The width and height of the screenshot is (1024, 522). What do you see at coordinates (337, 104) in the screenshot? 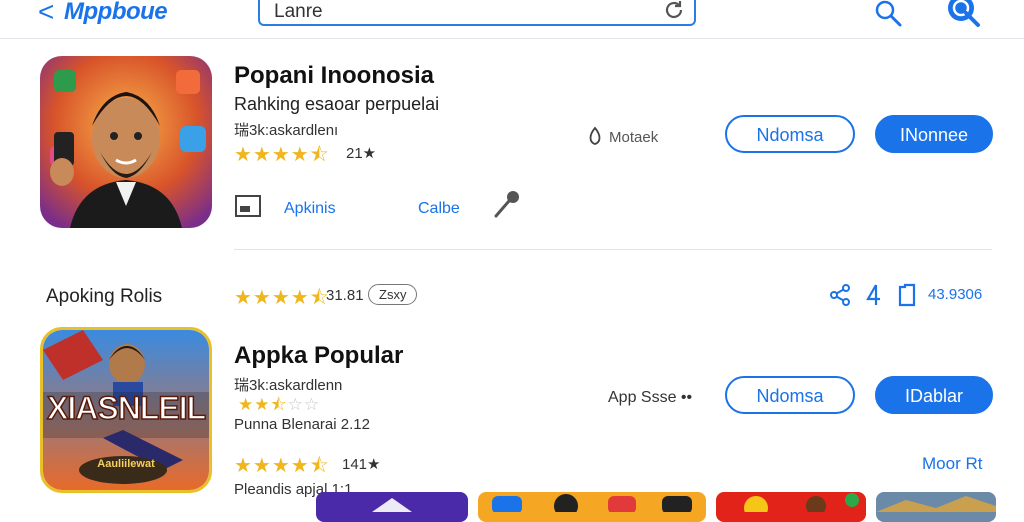
I see `app1-subtitle: Rahking esaoar perpuelai` at bounding box center [337, 104].